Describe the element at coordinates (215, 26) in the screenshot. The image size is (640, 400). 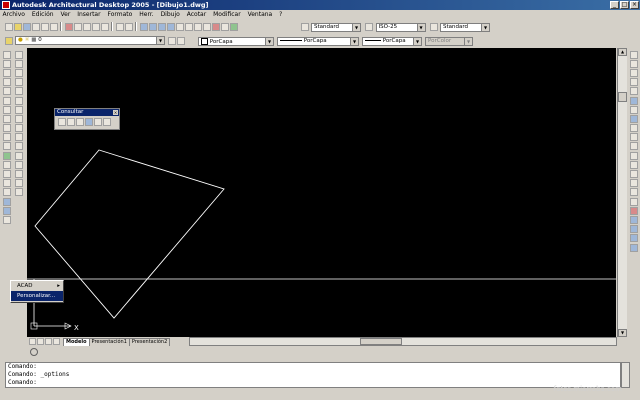
I see `markup-icon` at that location.